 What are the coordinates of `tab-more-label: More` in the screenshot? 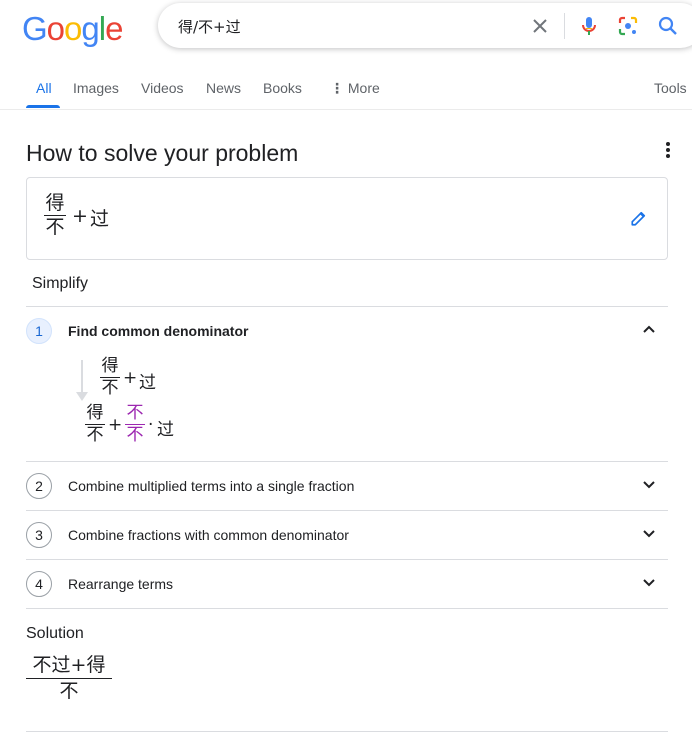 It's located at (363, 88).